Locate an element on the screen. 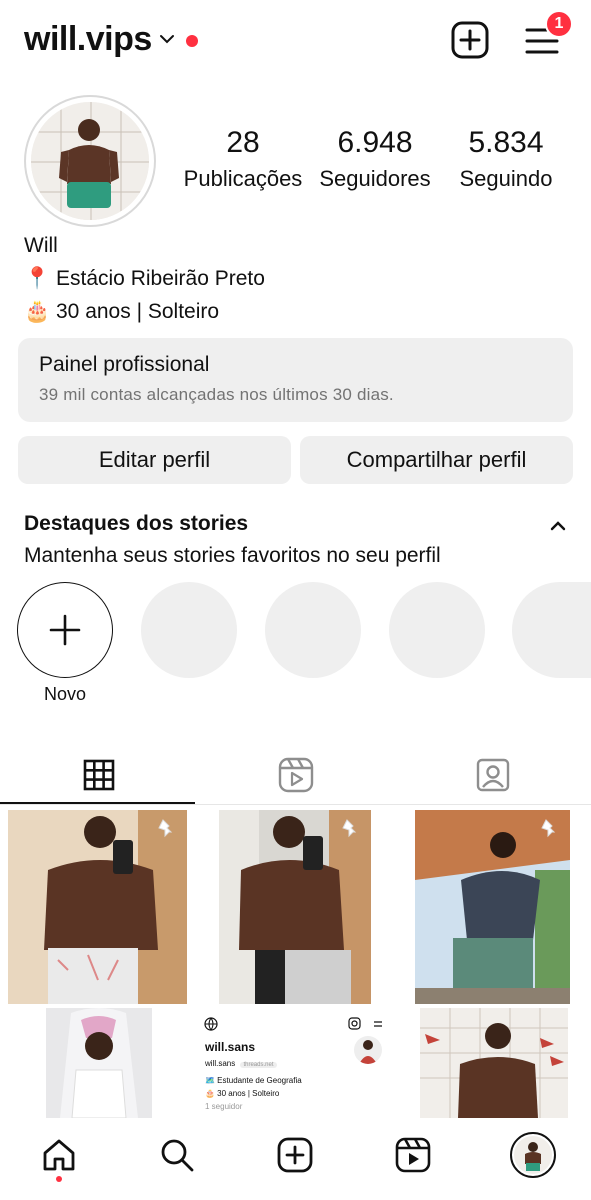 The width and height of the screenshot is (591, 1200). tagged-icon is located at coordinates (492, 775).